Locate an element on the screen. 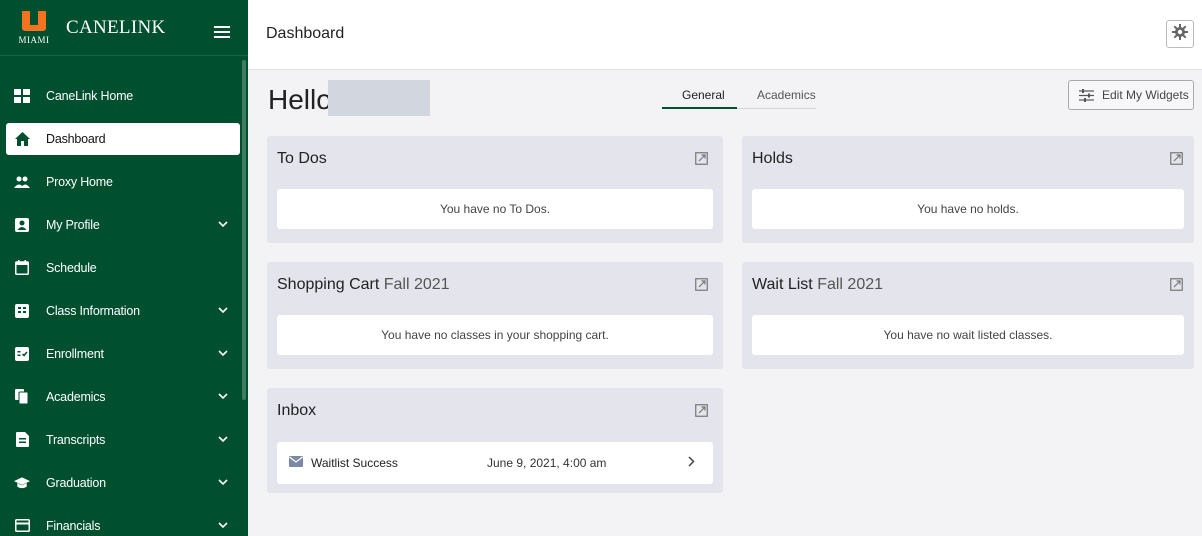 The width and height of the screenshot is (1202, 536). hamburger-menu-icon is located at coordinates (222, 32).